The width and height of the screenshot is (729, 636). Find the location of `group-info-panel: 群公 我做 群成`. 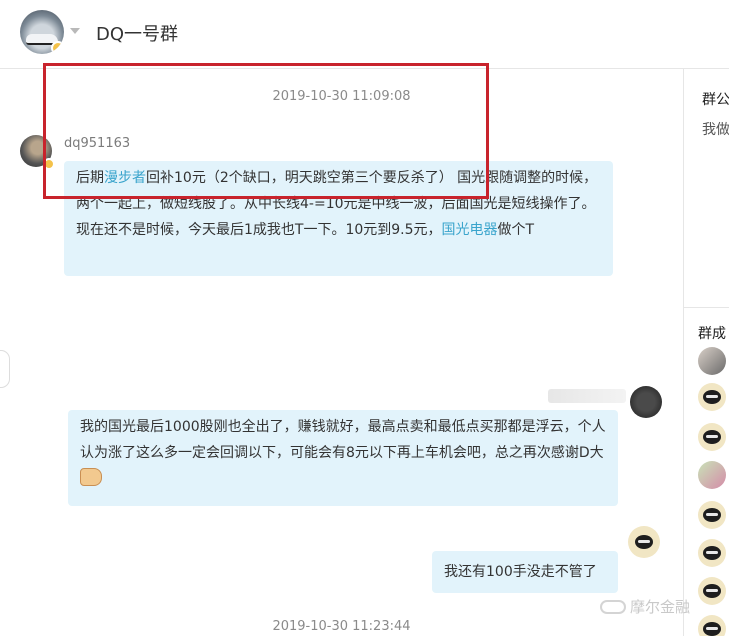

group-info-panel: 群公 我做 群成 is located at coordinates (706, 352).